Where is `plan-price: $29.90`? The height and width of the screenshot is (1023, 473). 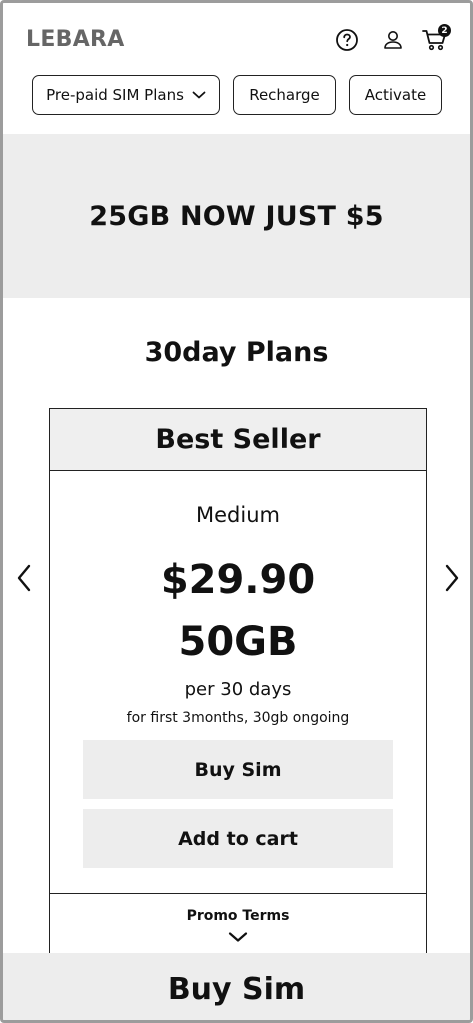
plan-price: $29.90 is located at coordinates (238, 580).